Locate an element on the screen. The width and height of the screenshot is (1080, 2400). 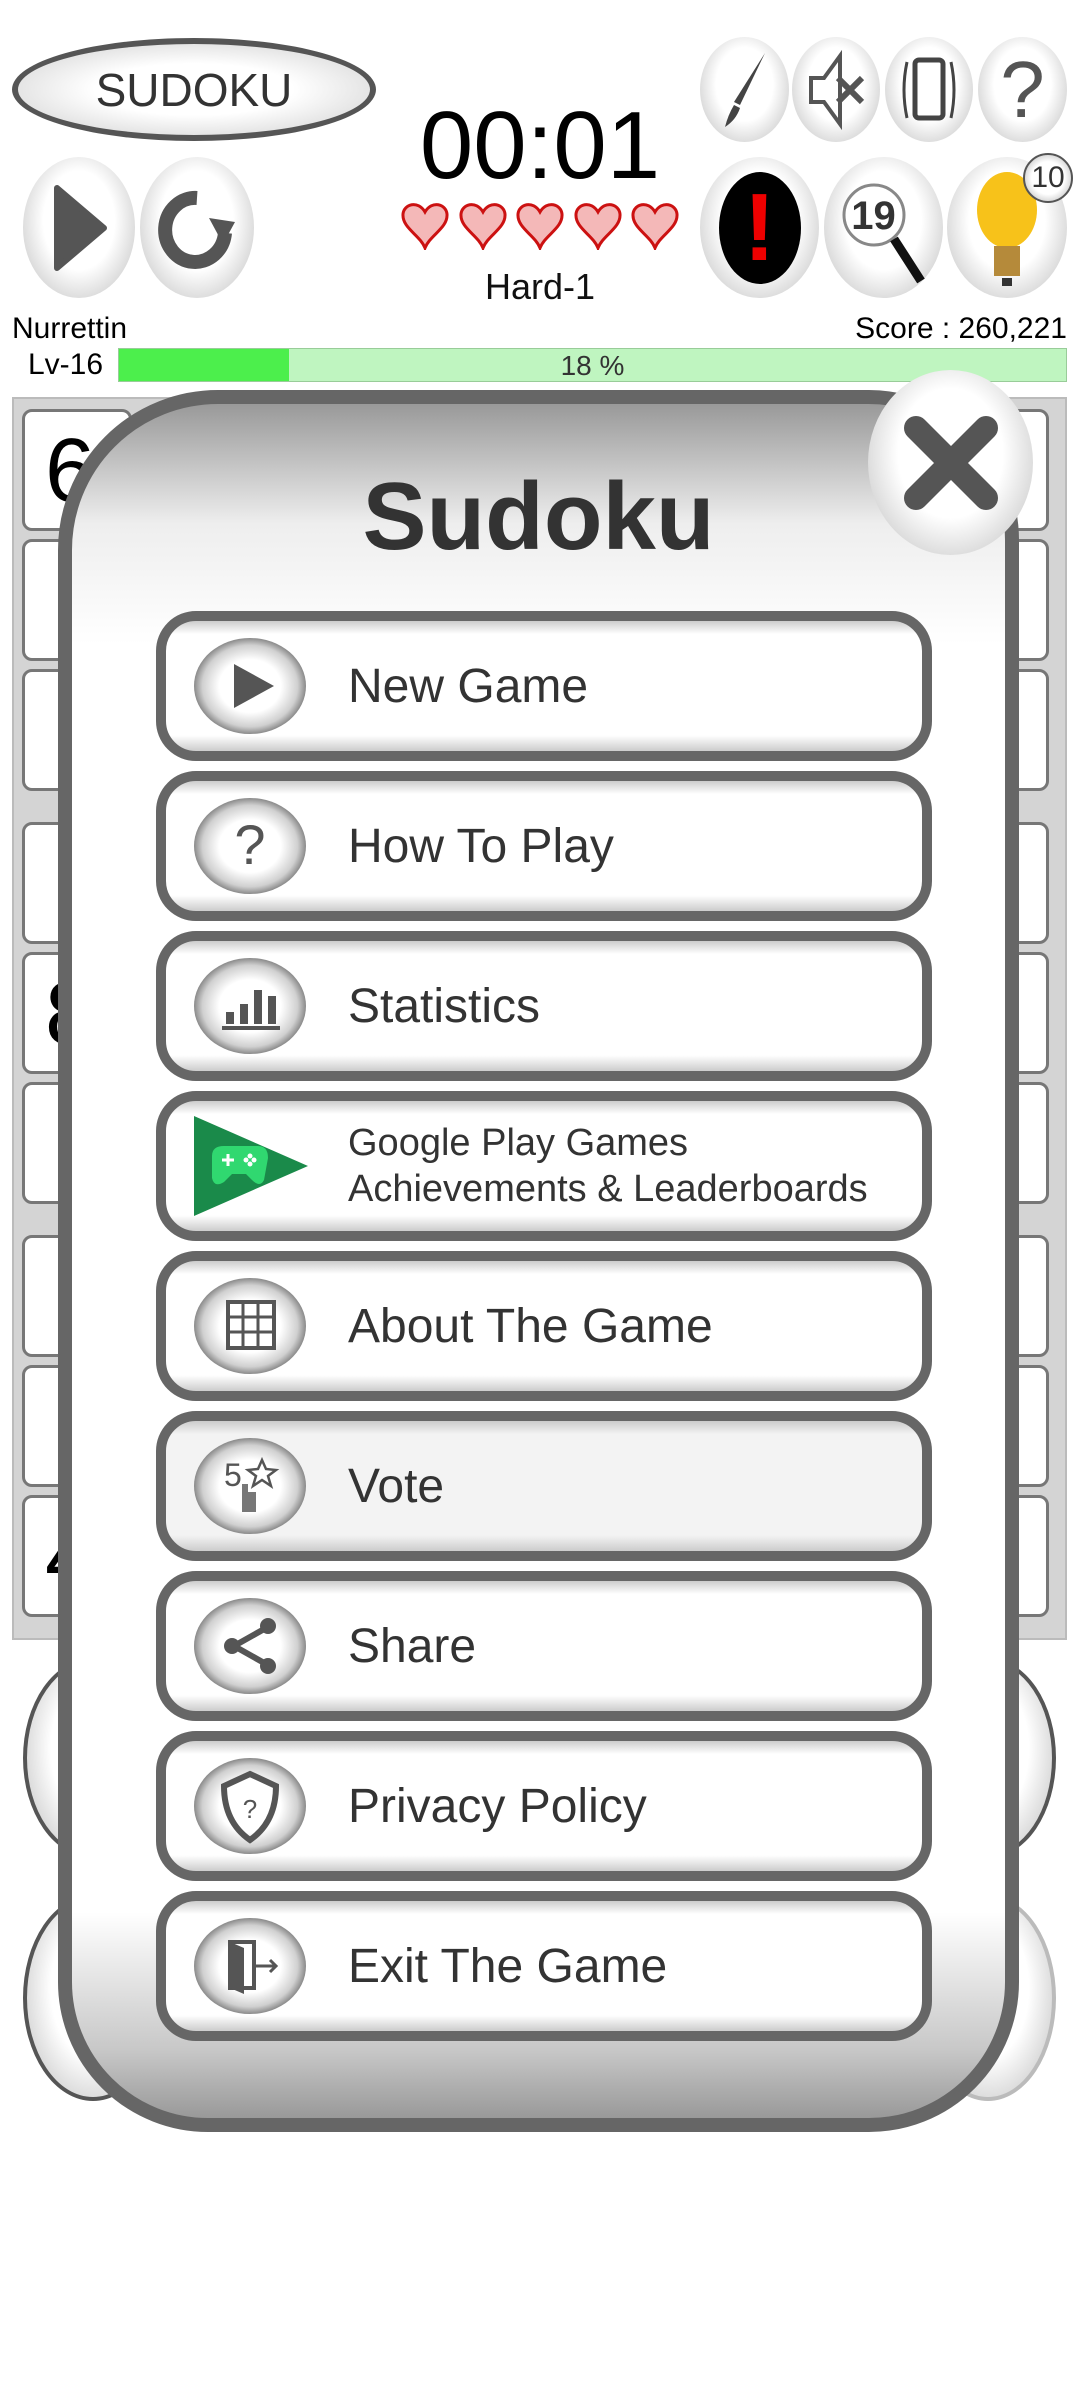
bar-chart-icon is located at coordinates (250, 1006).